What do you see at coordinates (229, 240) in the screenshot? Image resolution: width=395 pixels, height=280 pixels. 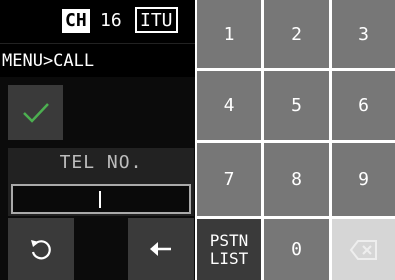 I see `pstn-list-label-line1: PSTN` at bounding box center [229, 240].